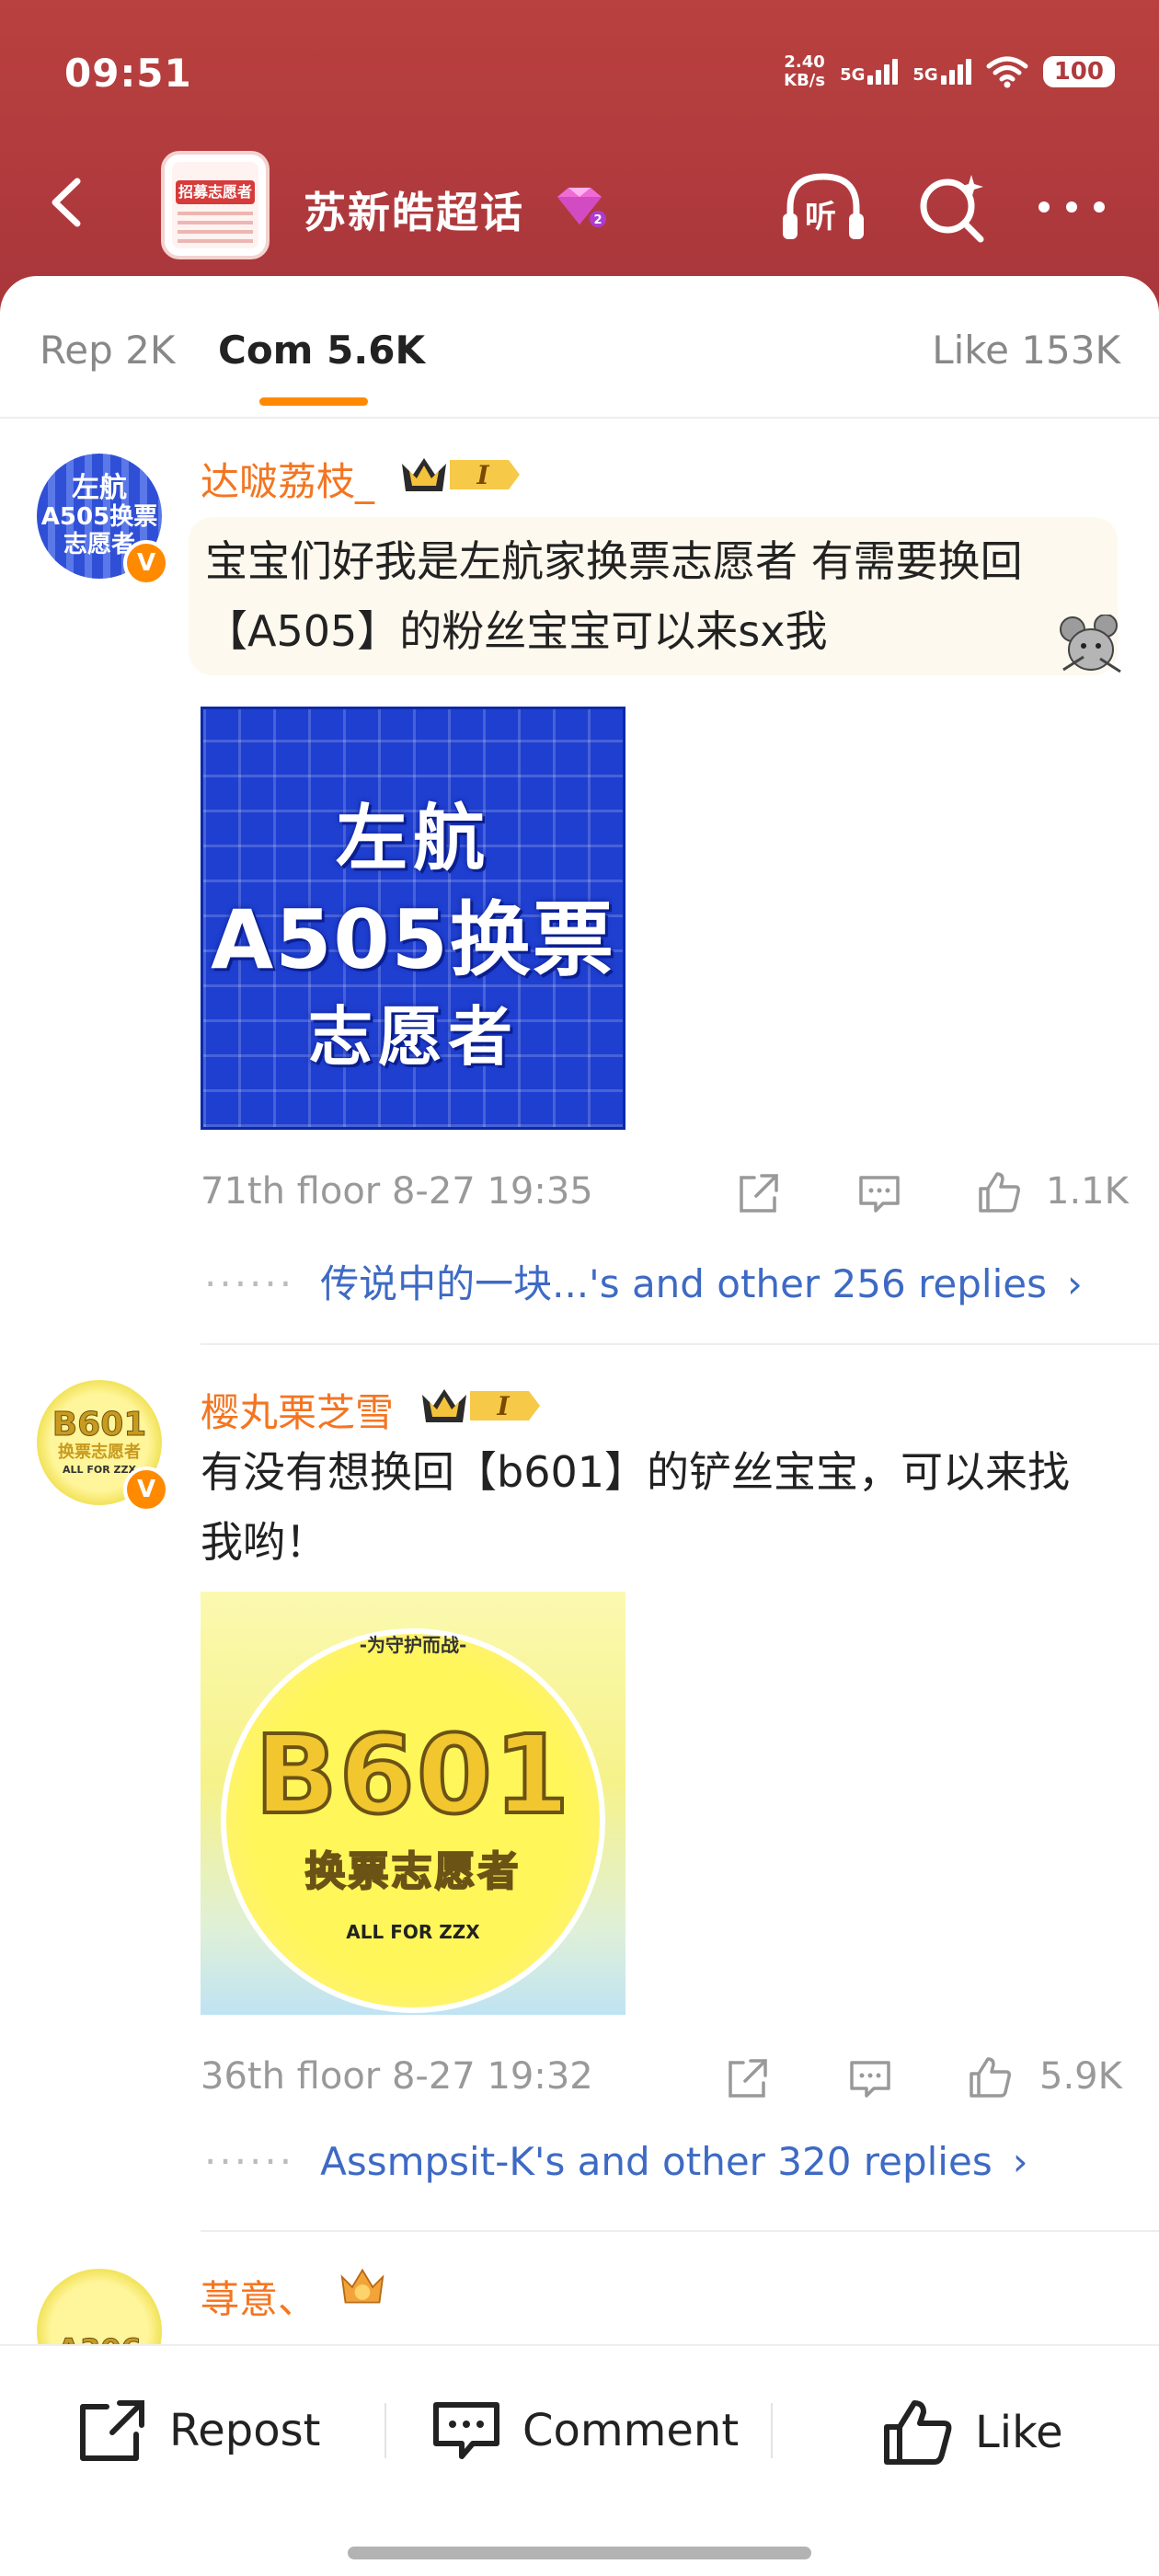 This screenshot has width=1159, height=2576. I want to click on bottom-action-bar: Repost Comment Like, so click(579, 2460).